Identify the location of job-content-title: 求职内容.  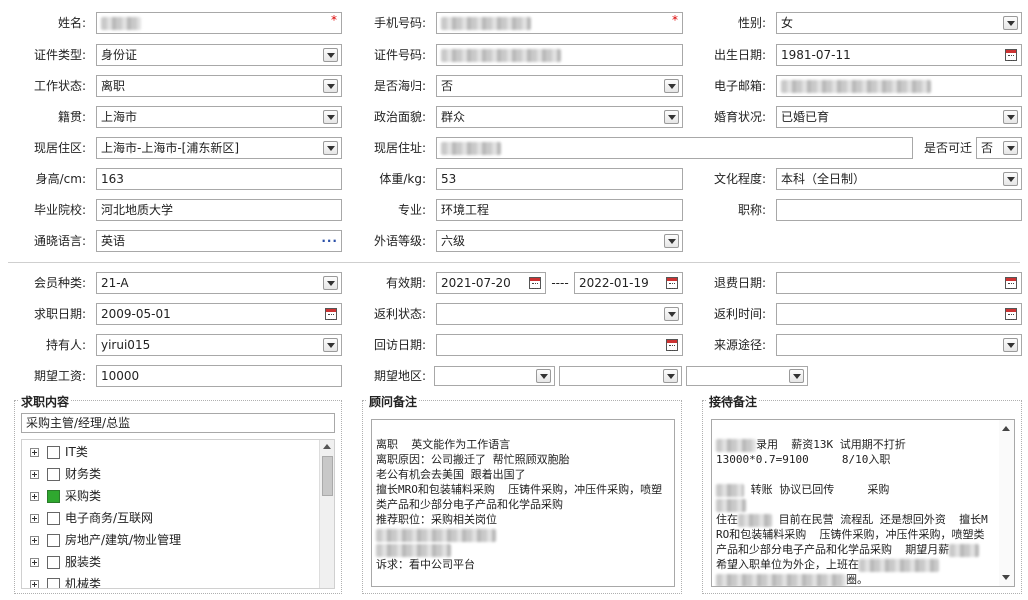
(45, 401).